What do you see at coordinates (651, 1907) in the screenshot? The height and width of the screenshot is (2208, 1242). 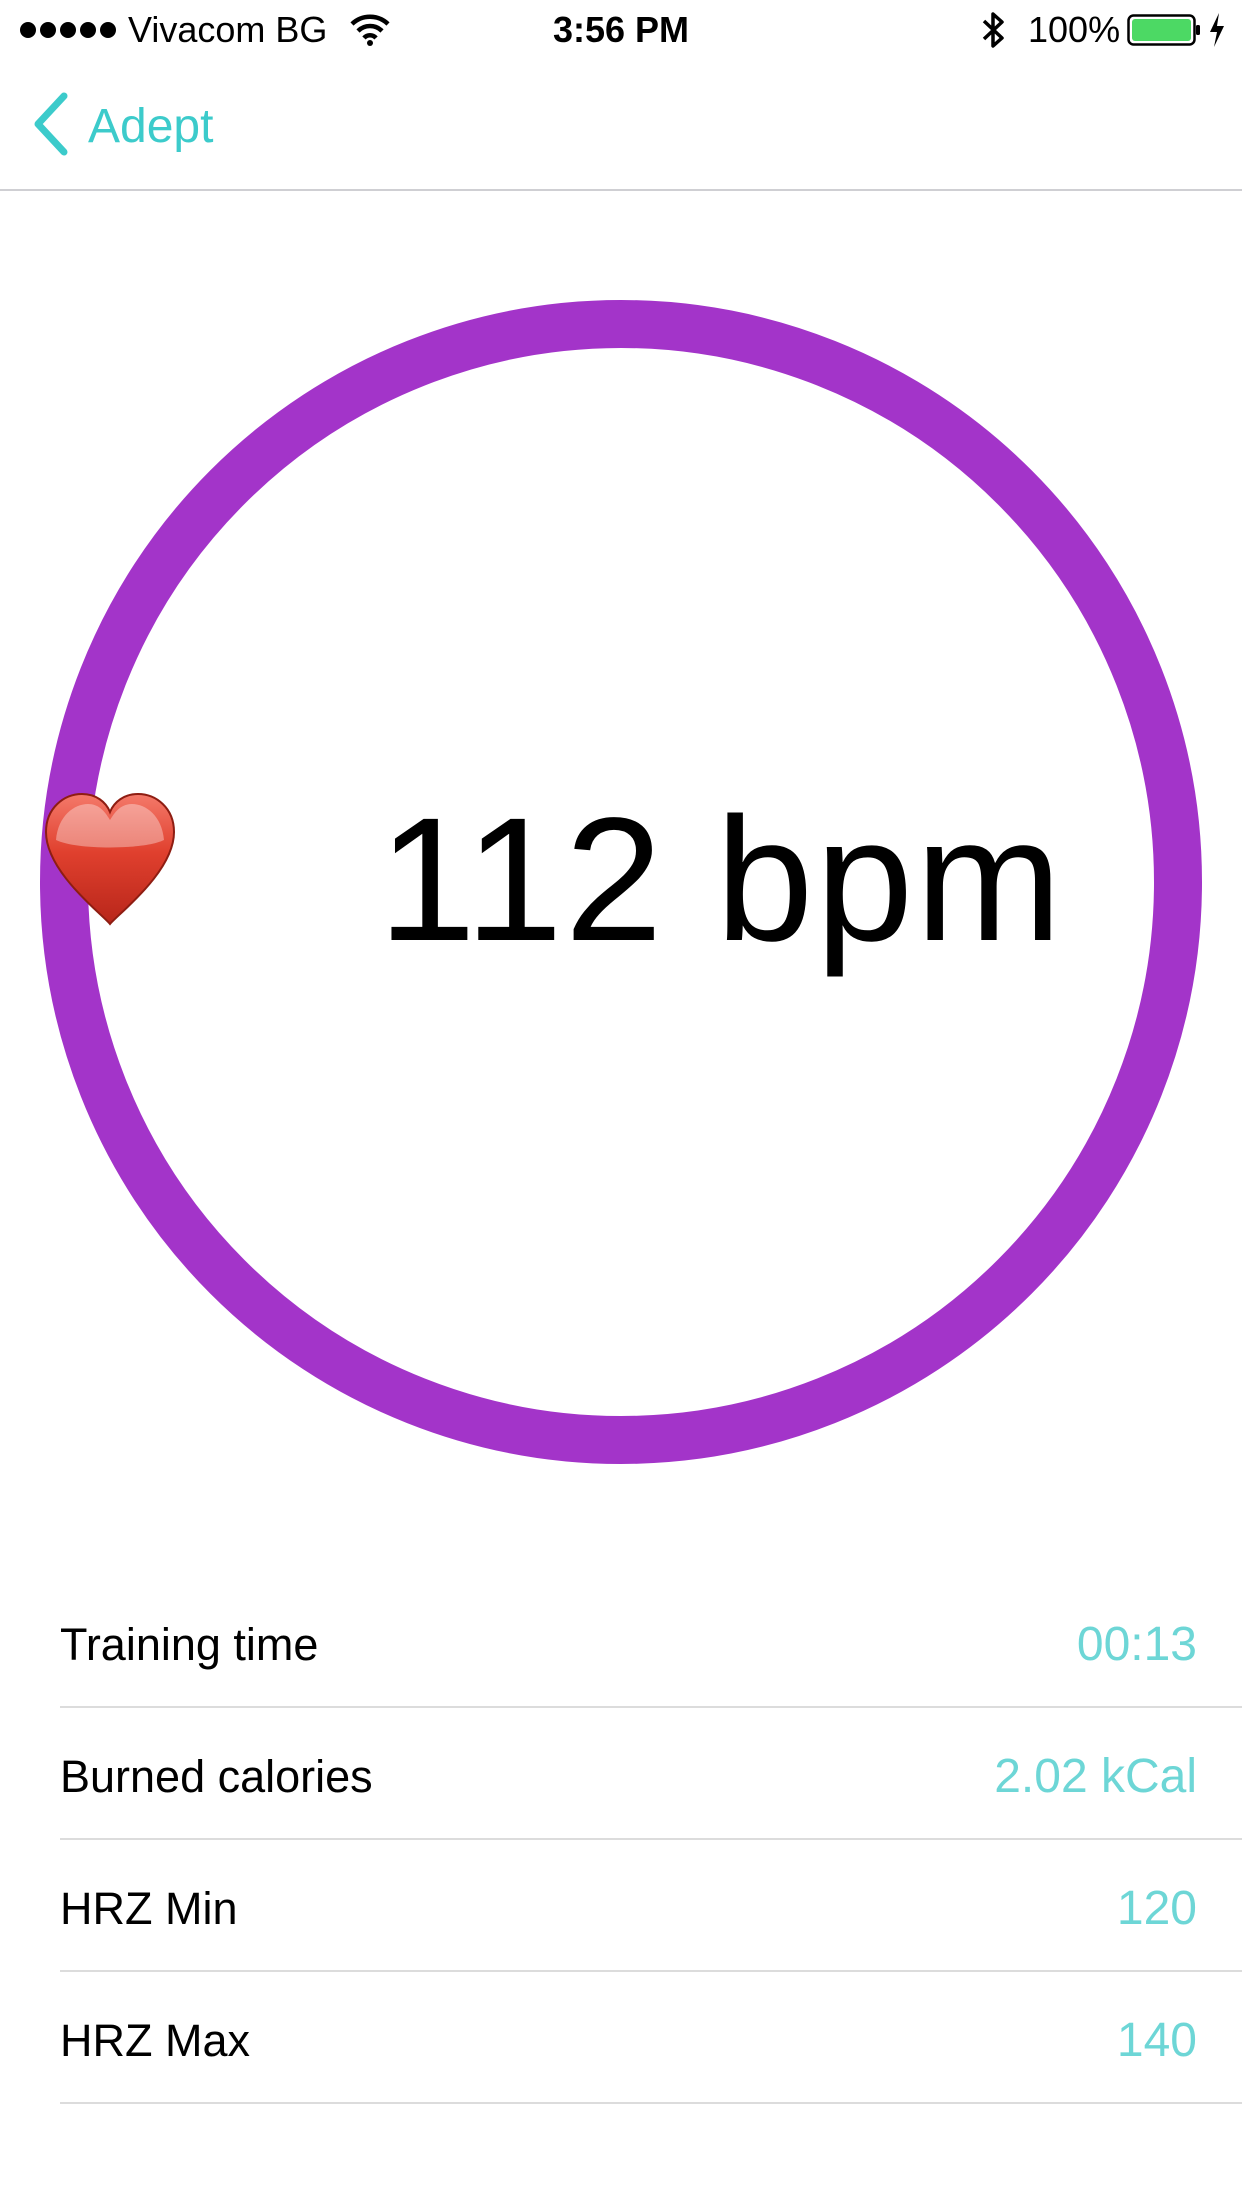 I see `stat-row-hrz-min: HRZ Min 120` at bounding box center [651, 1907].